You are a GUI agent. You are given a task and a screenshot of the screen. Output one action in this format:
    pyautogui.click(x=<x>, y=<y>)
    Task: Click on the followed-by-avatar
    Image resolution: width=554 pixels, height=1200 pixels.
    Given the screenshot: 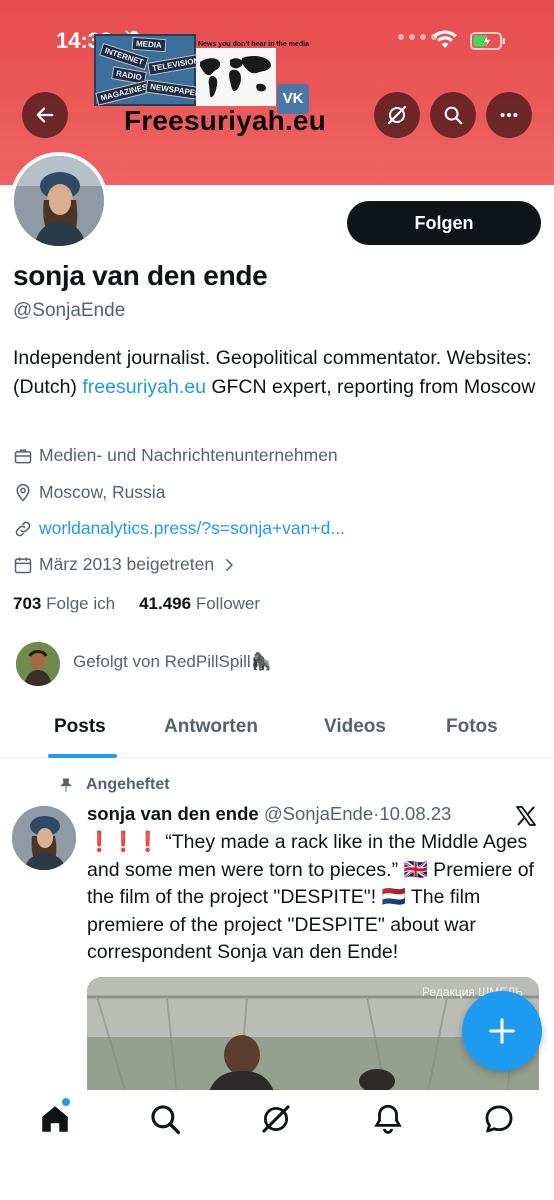 What is the action you would take?
    pyautogui.click(x=38, y=664)
    